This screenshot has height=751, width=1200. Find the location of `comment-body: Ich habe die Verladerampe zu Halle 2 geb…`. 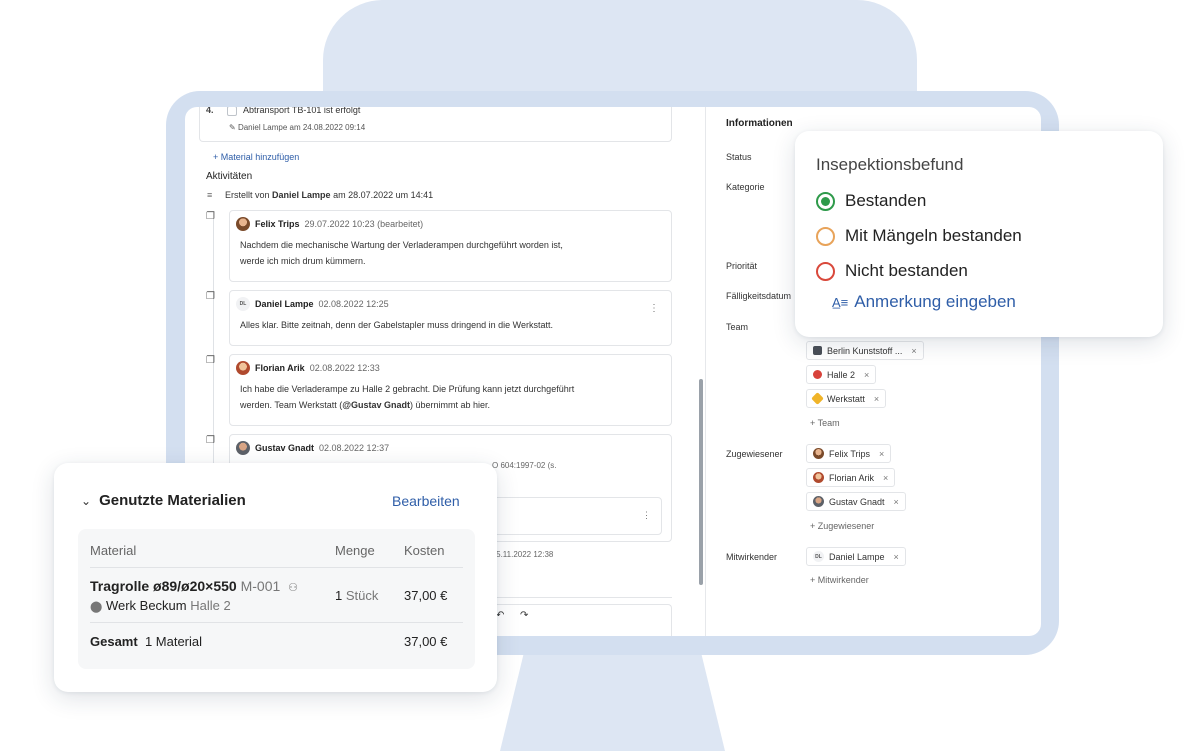

comment-body: Ich habe die Verladerampe zu Halle 2 geb… is located at coordinates (407, 397).